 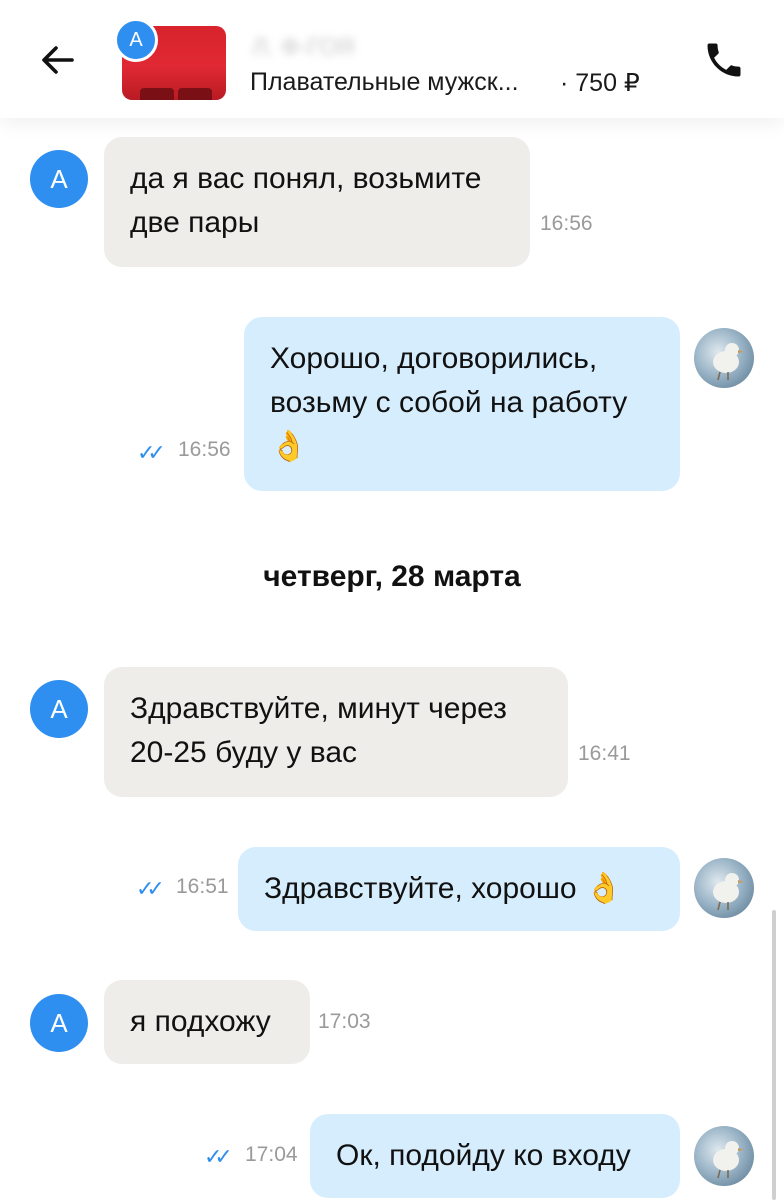 I want to click on message-bubble-outgoing: Ок, подойду ко входу, so click(x=495, y=1156).